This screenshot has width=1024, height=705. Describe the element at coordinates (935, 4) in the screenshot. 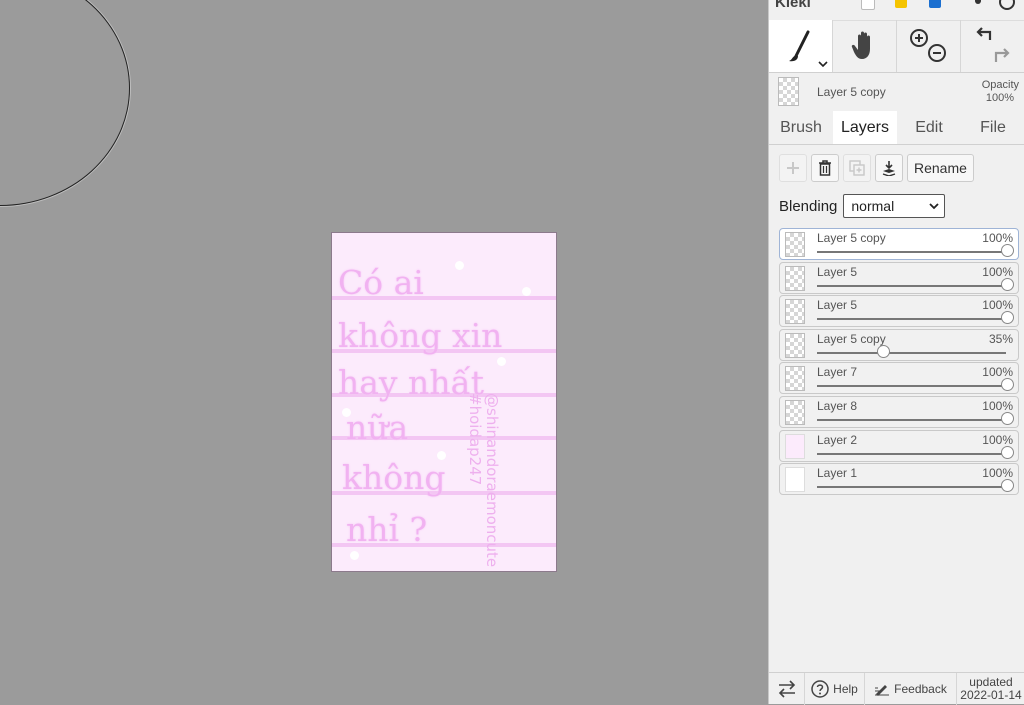

I see `save-icon` at that location.